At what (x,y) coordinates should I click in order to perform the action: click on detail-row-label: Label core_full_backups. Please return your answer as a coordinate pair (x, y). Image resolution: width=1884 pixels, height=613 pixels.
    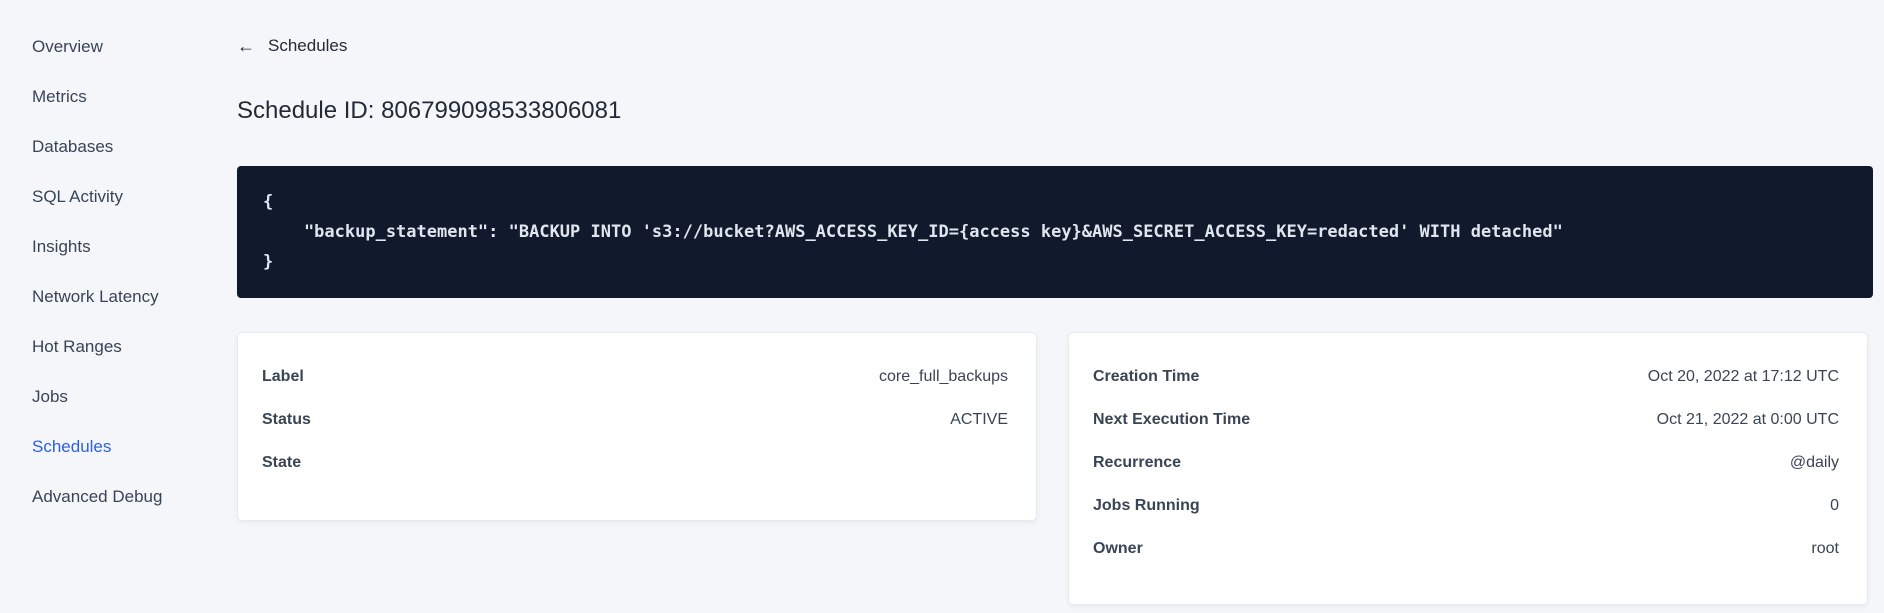
    Looking at the image, I should click on (635, 376).